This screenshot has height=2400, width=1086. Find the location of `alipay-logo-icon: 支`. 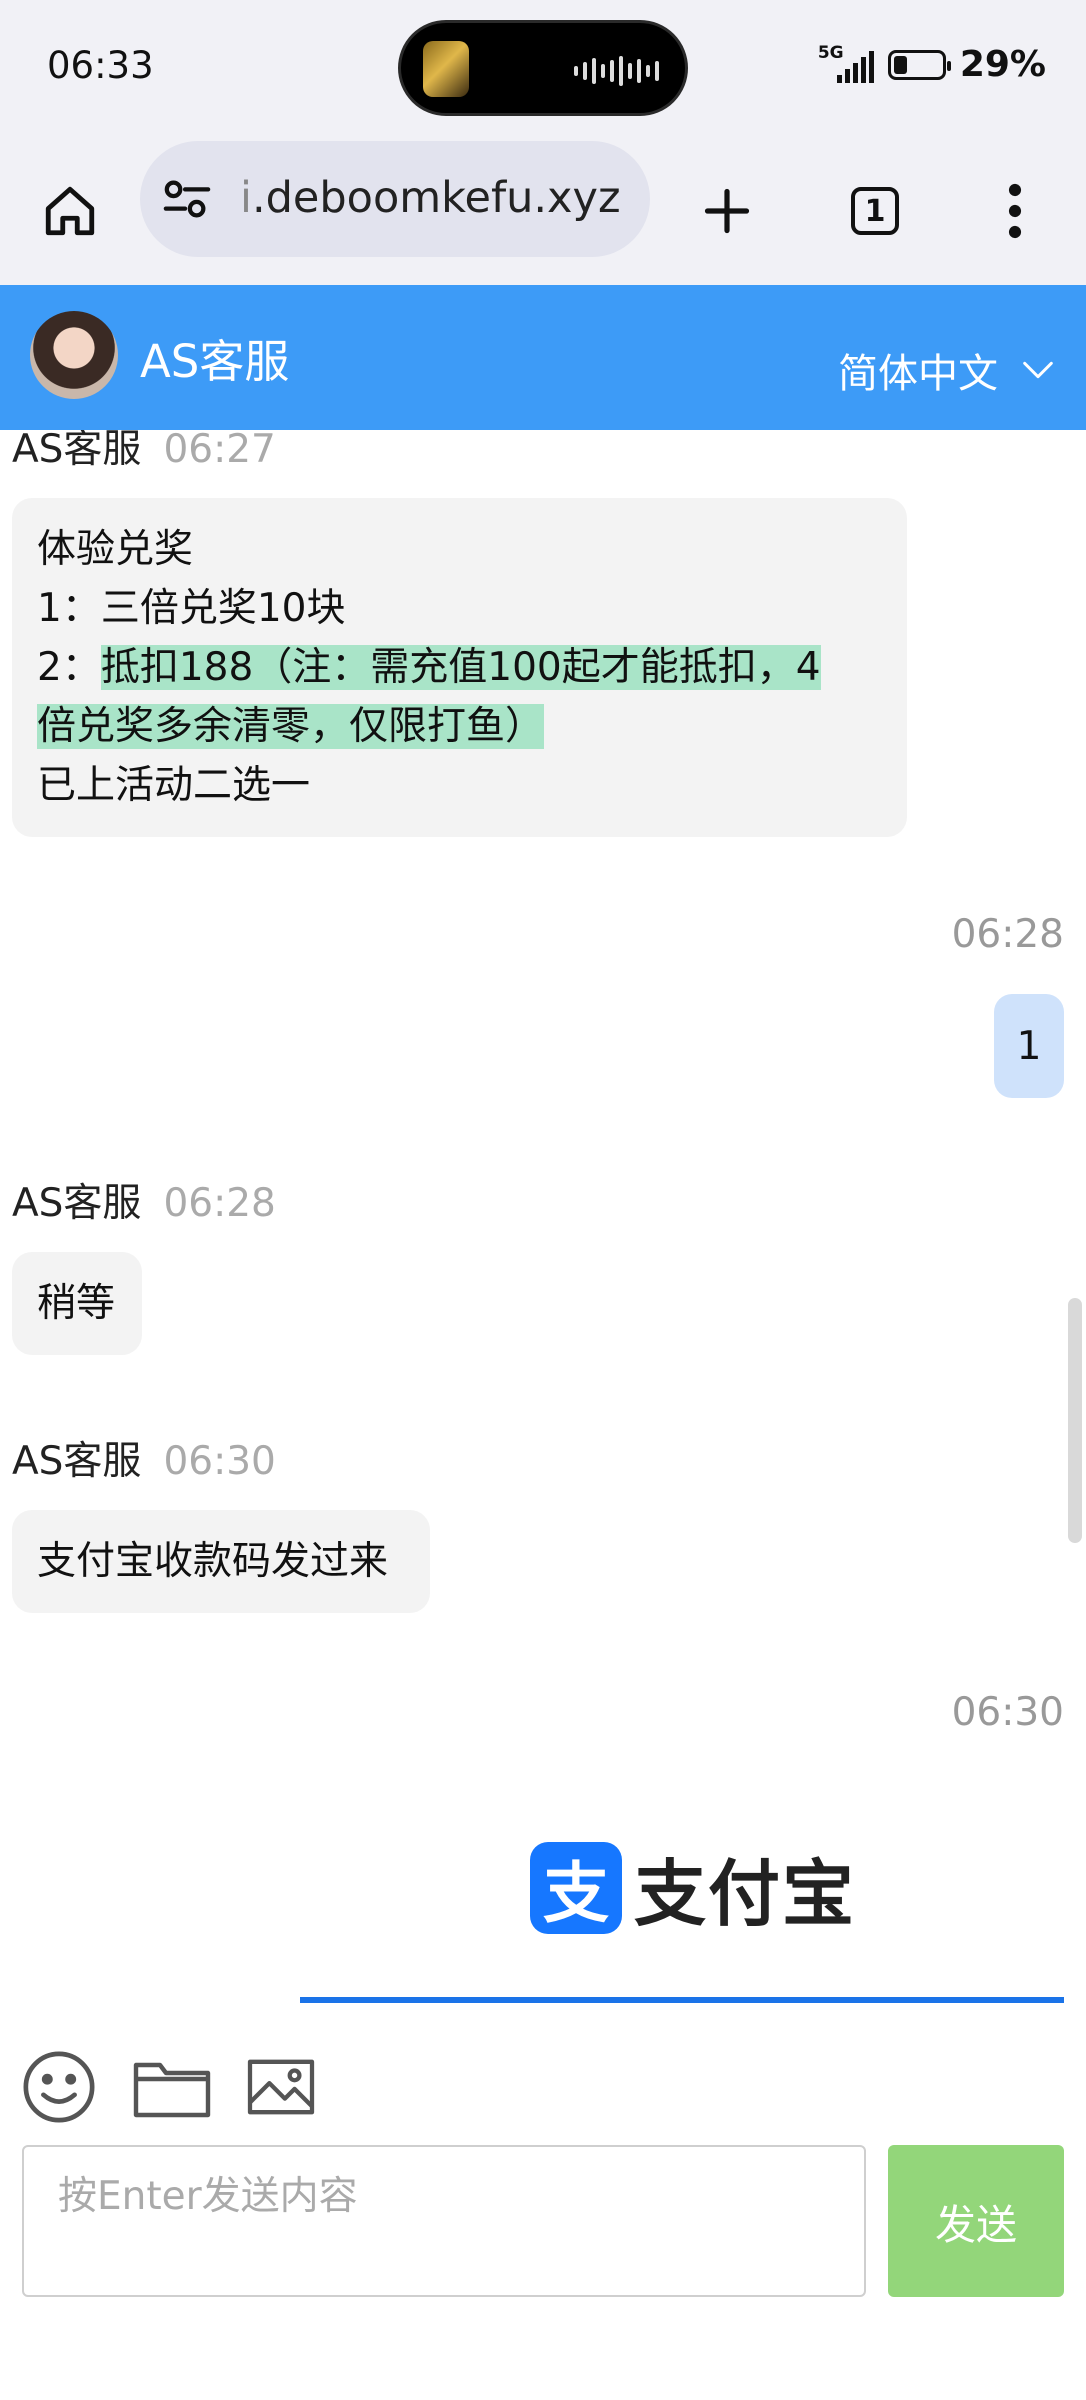

alipay-logo-icon: 支 is located at coordinates (576, 1887).